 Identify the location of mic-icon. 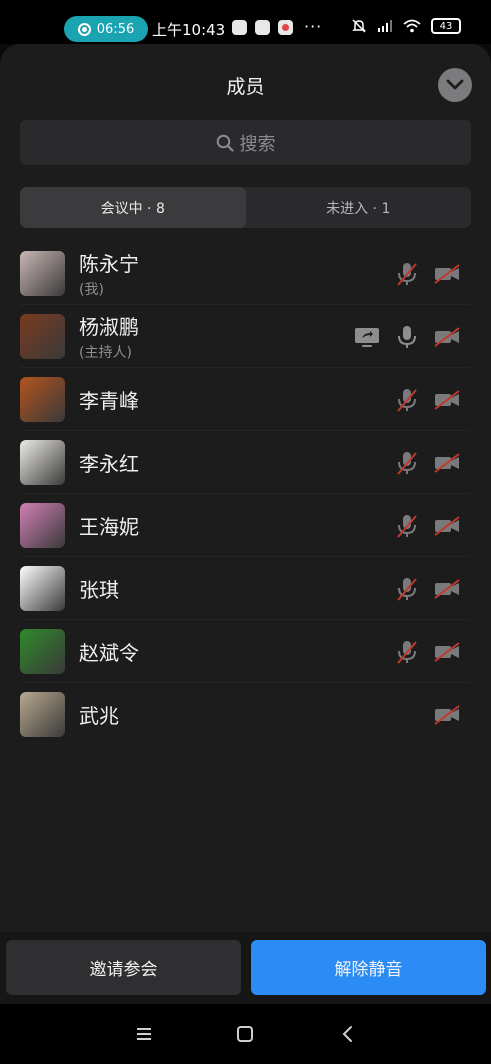
(407, 337).